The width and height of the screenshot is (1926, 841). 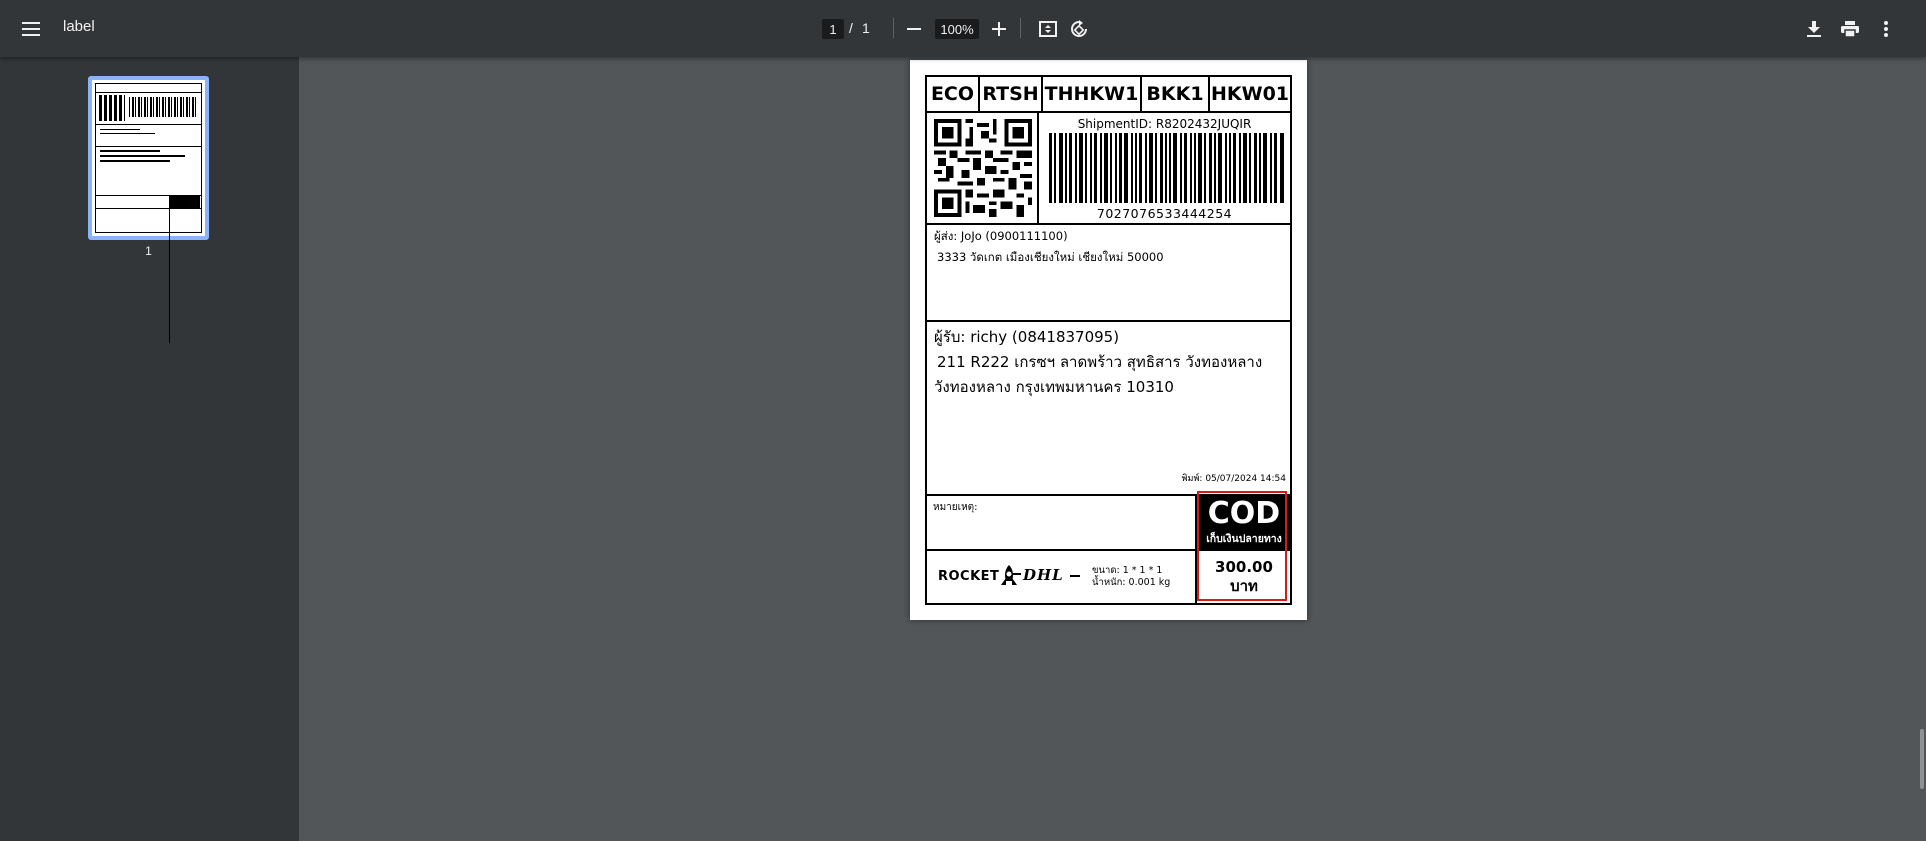 I want to click on printed-timestamp: พิมพ์: 05/07/2024 14:54, so click(x=1233, y=479).